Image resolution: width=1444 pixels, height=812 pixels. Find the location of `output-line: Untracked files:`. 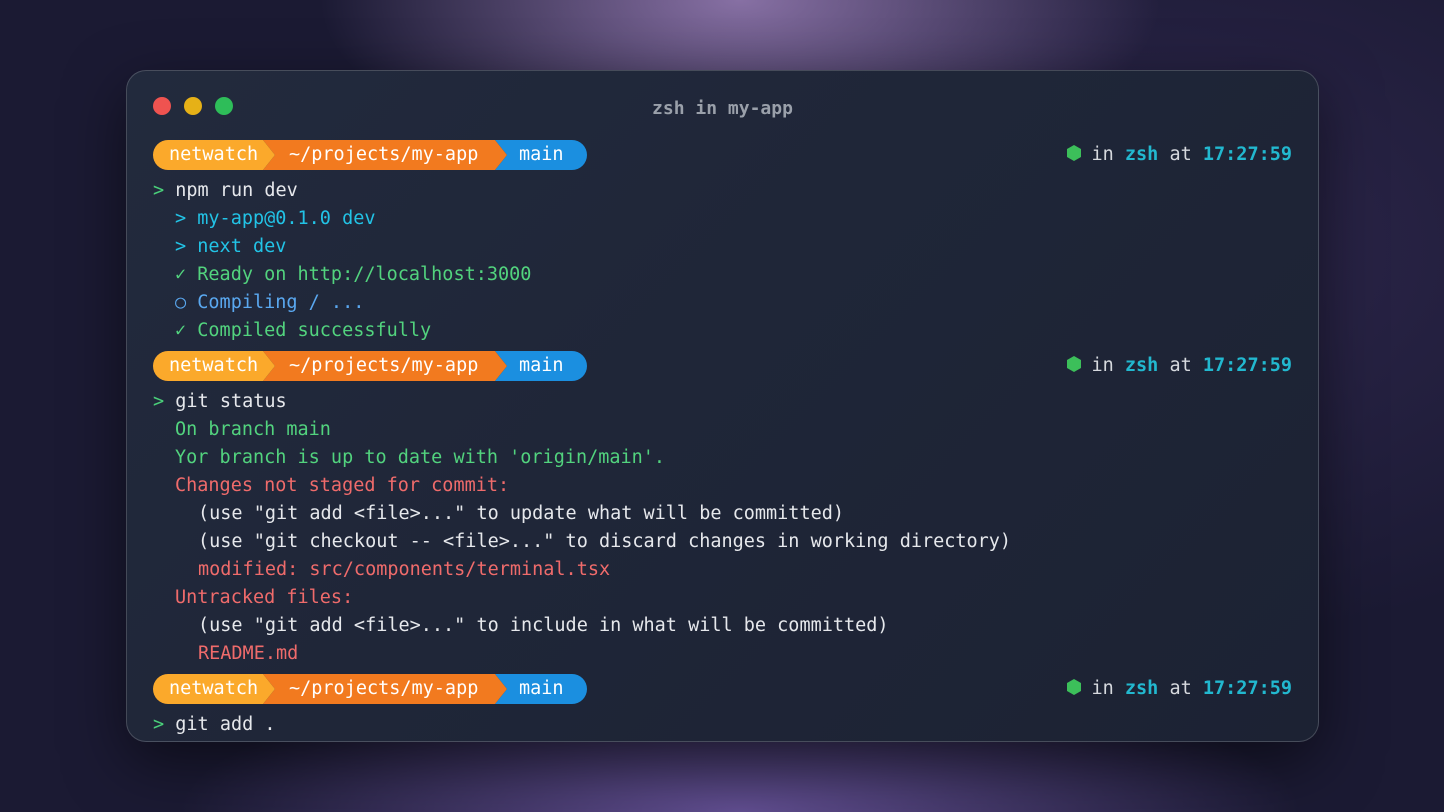

output-line: Untracked files: is located at coordinates (264, 597).